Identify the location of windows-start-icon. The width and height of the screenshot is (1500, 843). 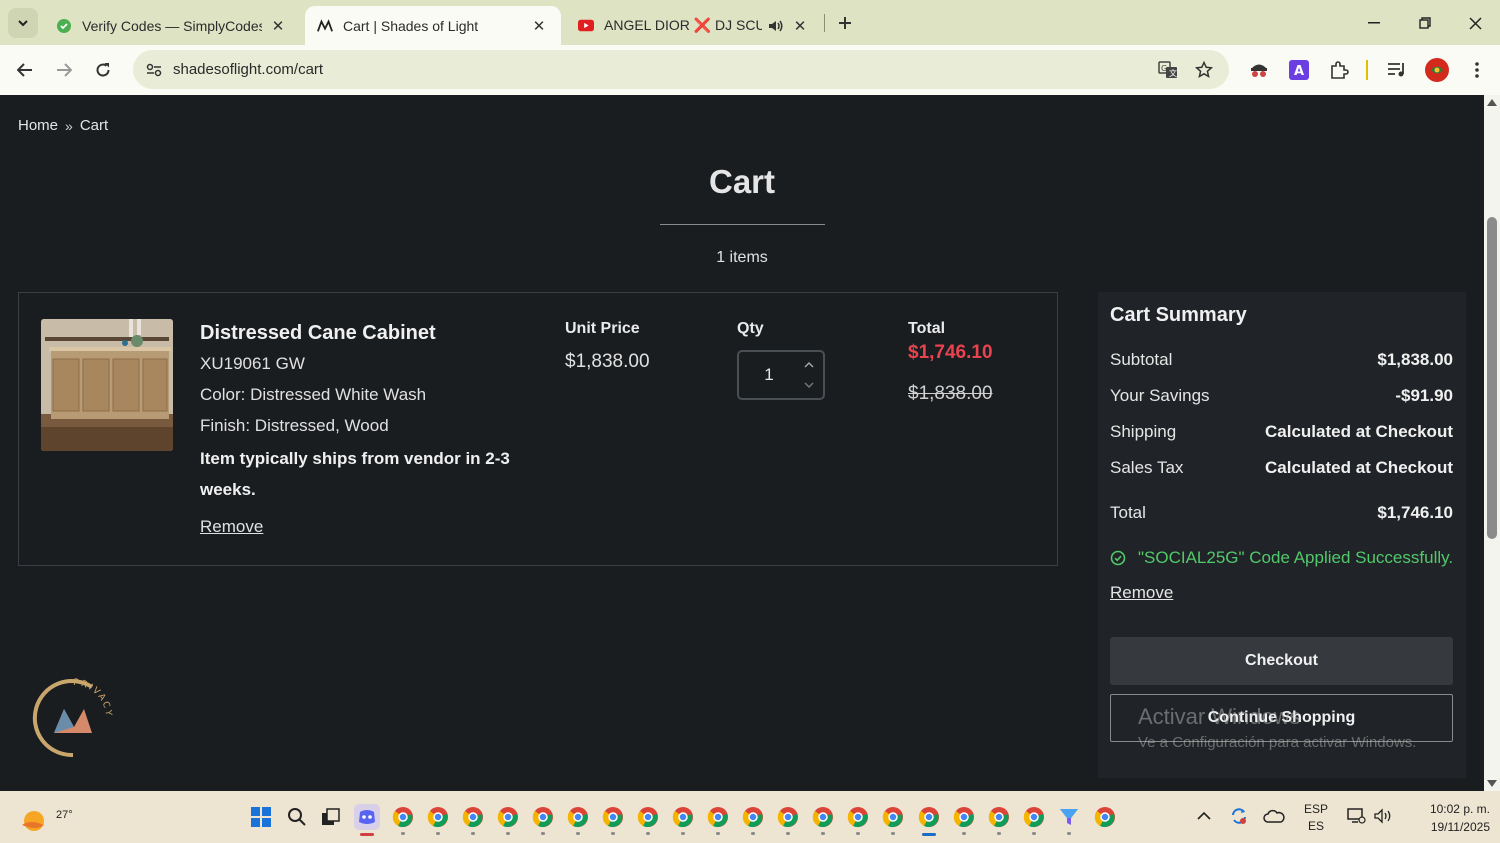
(261, 817).